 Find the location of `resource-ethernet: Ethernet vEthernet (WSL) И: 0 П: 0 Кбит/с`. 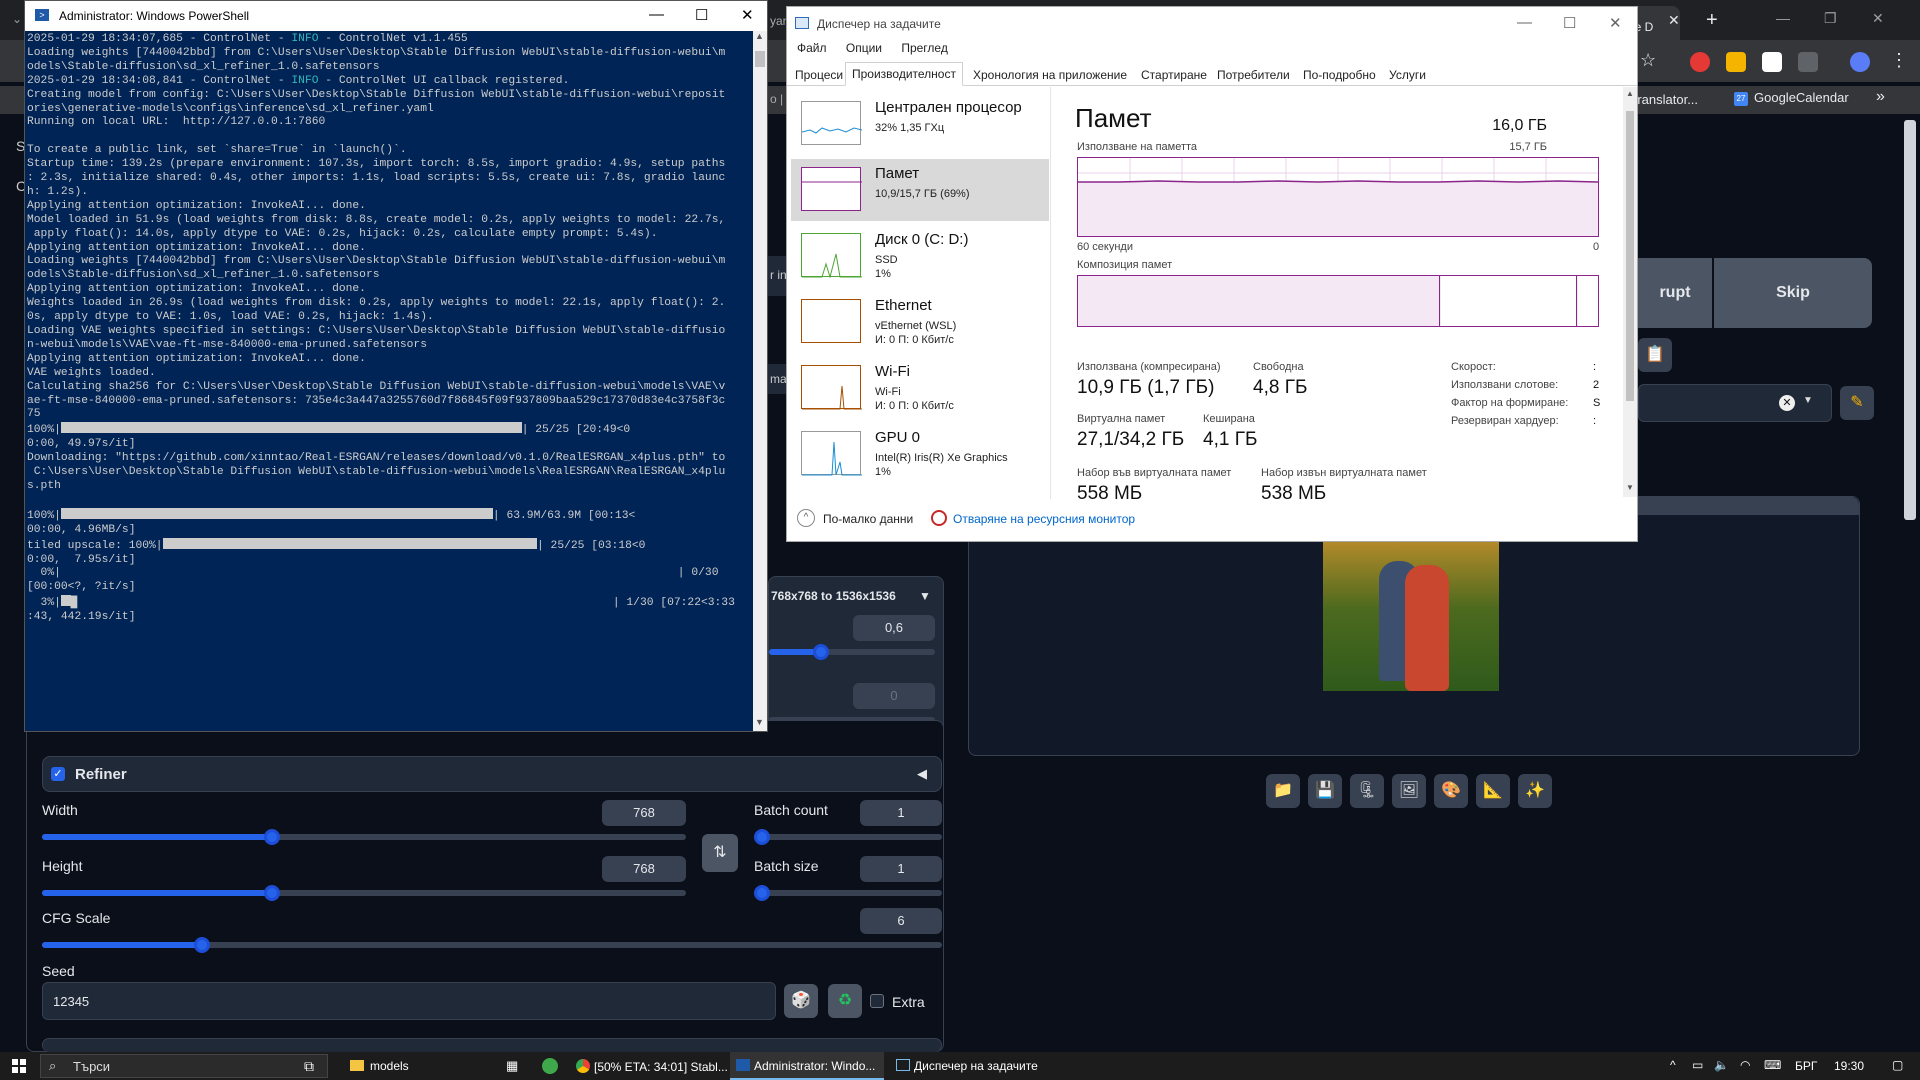

resource-ethernet: Ethernet vEthernet (WSL) И: 0 П: 0 Кбит/с is located at coordinates (920, 322).